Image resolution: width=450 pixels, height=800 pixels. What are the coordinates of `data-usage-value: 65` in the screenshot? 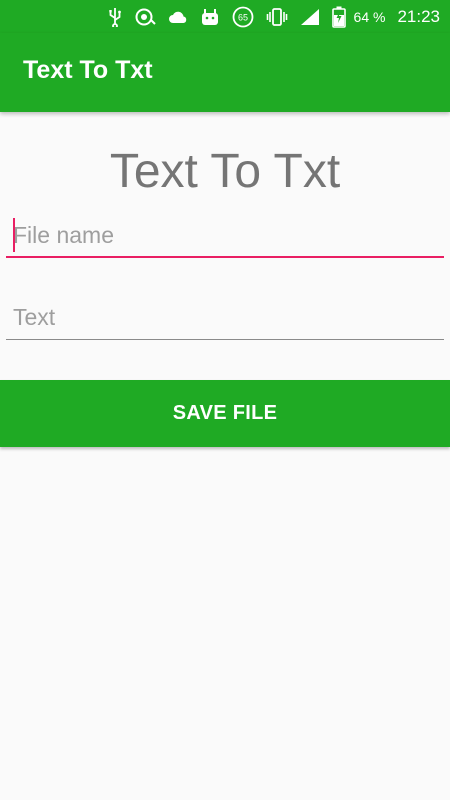 It's located at (243, 17).